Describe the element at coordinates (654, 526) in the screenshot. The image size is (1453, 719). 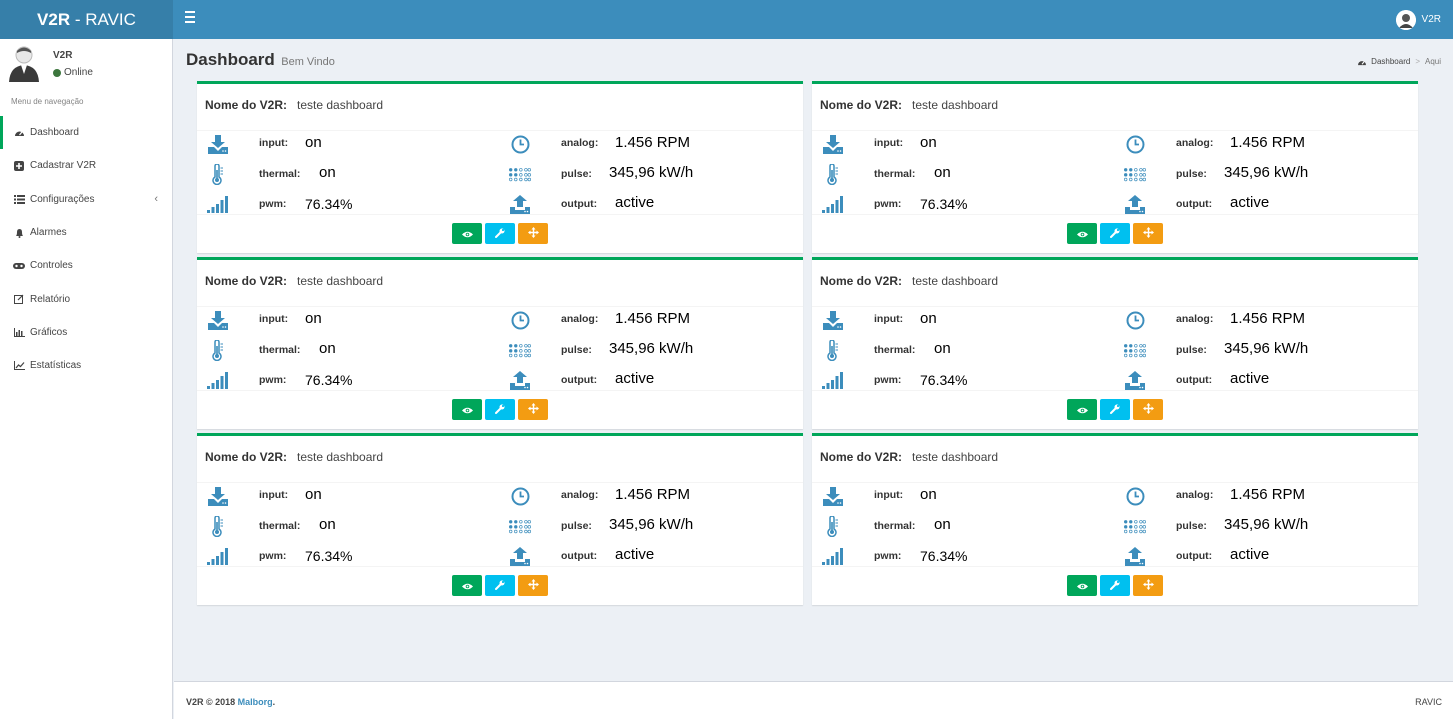
I see `pulse-row: pulse: 345,96 kW/h` at that location.